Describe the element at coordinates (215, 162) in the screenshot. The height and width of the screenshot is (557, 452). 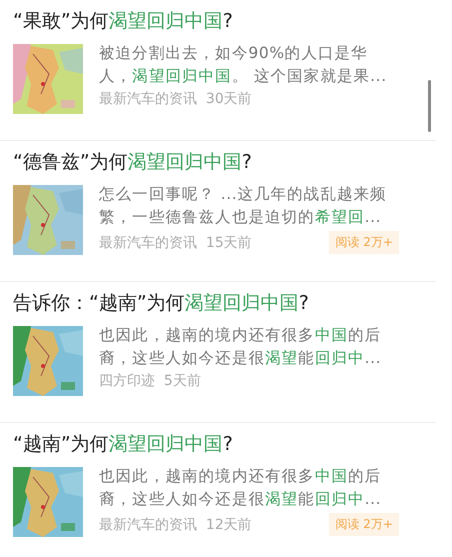
I see `article-title: “德鲁兹”为何渴望回归中国?` at that location.